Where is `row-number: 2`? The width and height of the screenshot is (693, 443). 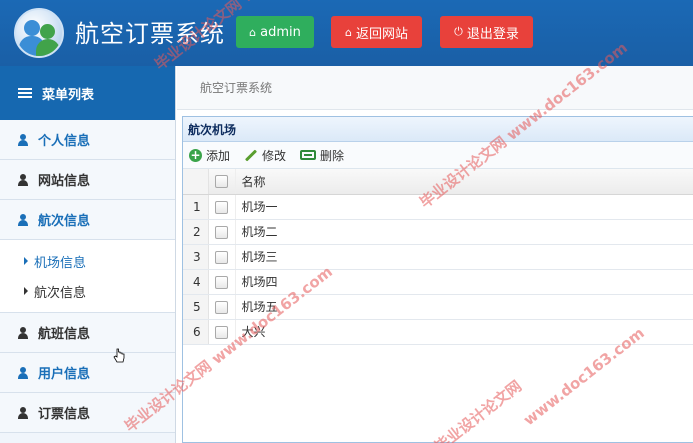
row-number: 2 is located at coordinates (196, 232).